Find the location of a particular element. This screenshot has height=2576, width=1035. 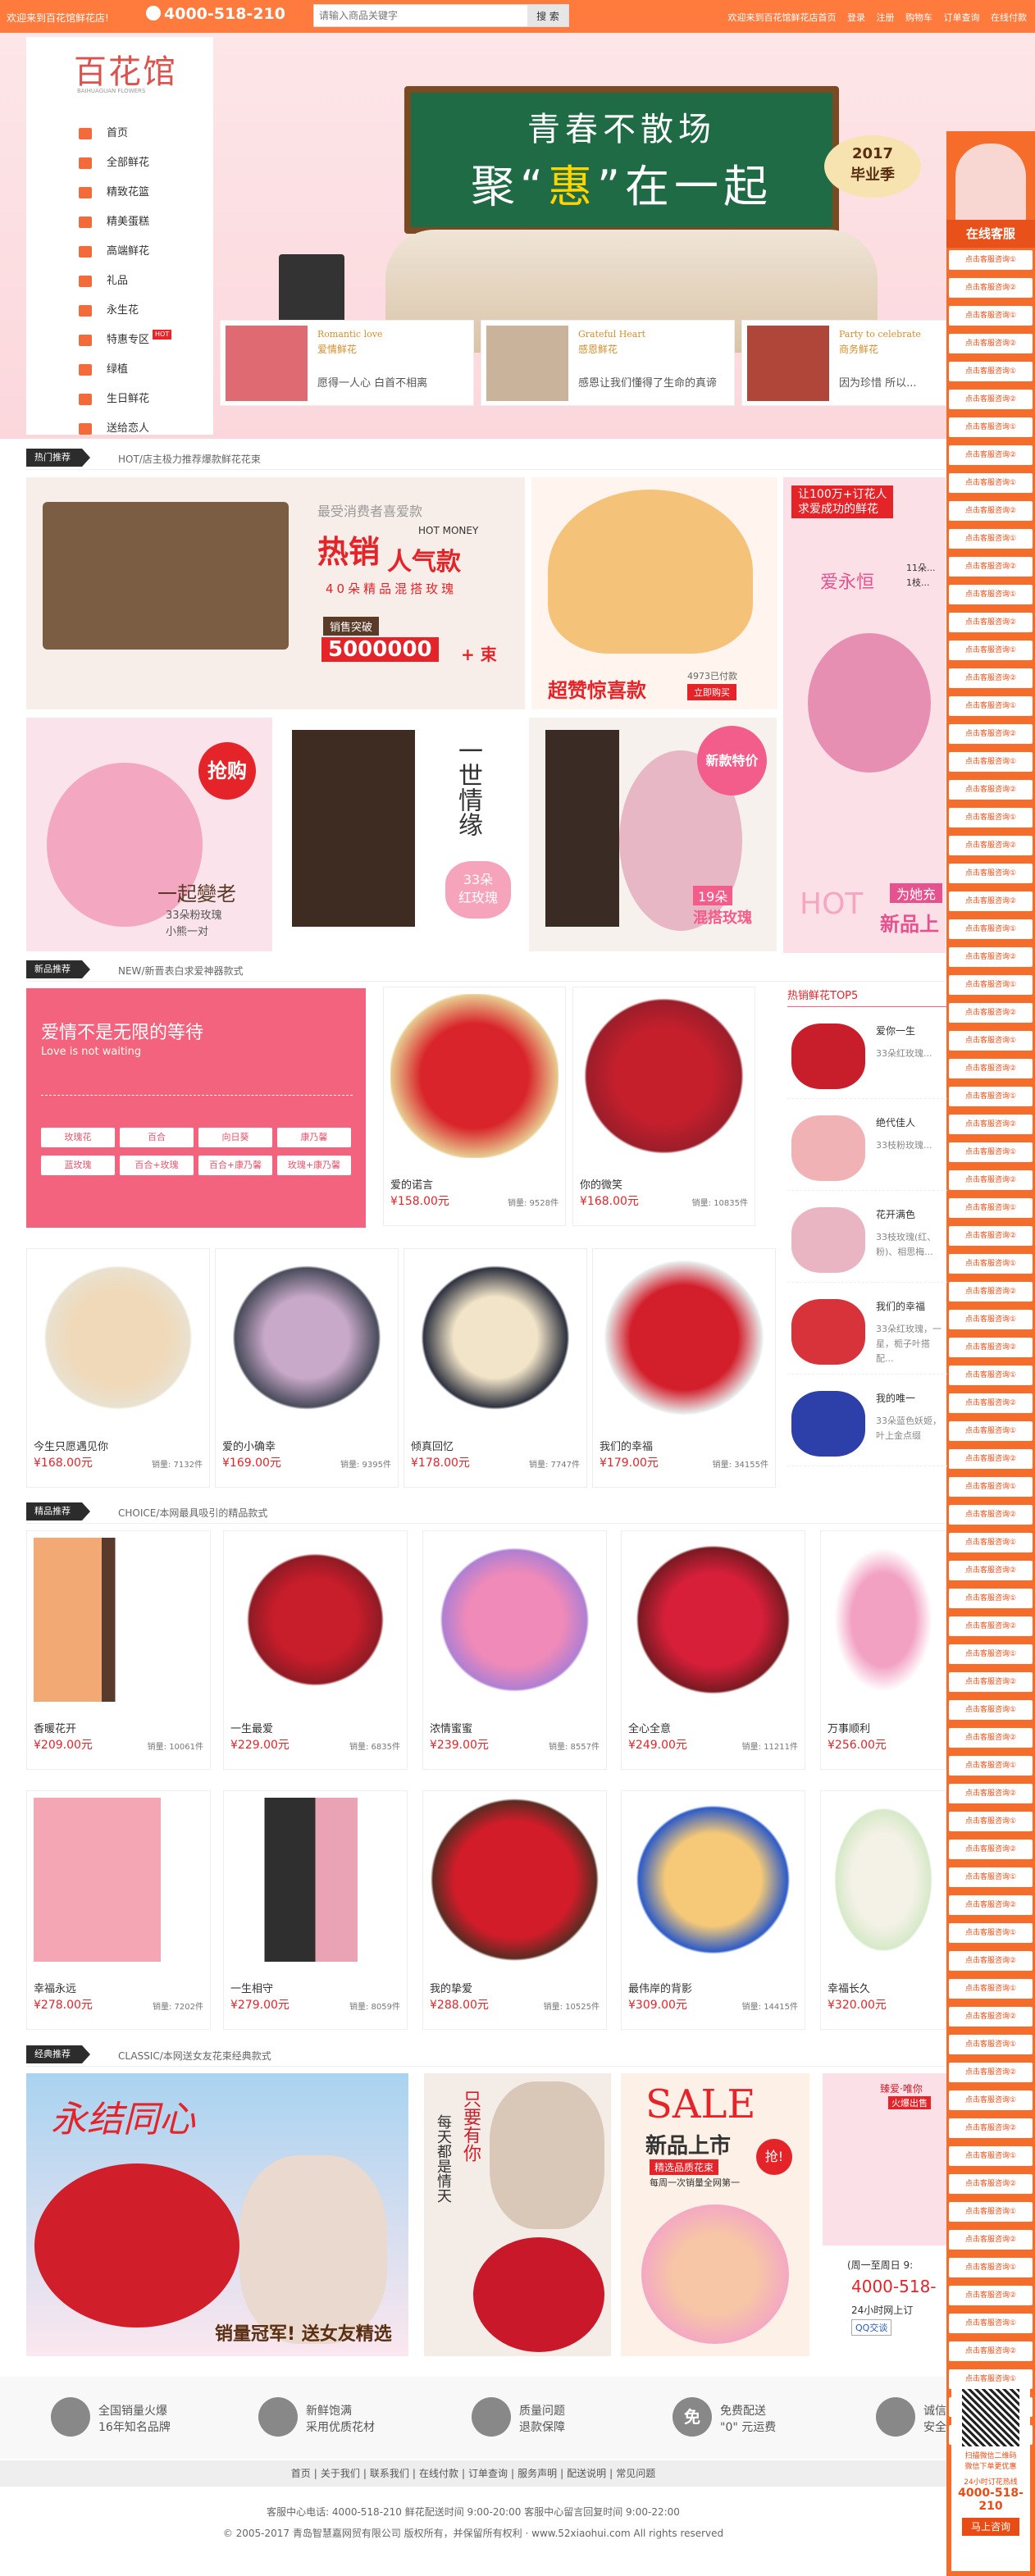

top-link-register: 注册 is located at coordinates (886, 17).